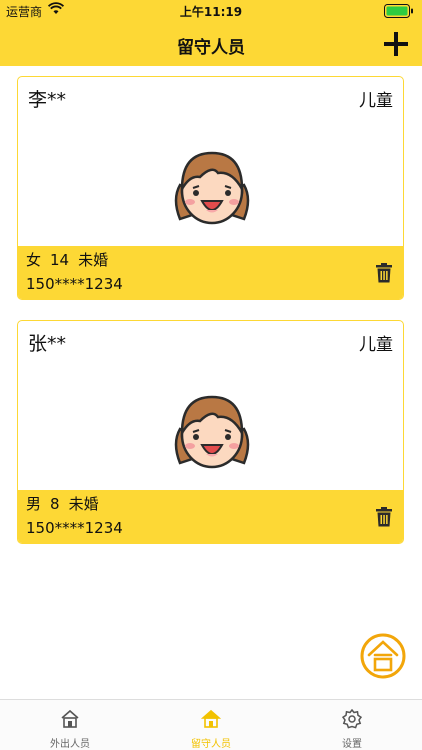 Image resolution: width=422 pixels, height=750 pixels. I want to click on person-age: 14, so click(60, 260).